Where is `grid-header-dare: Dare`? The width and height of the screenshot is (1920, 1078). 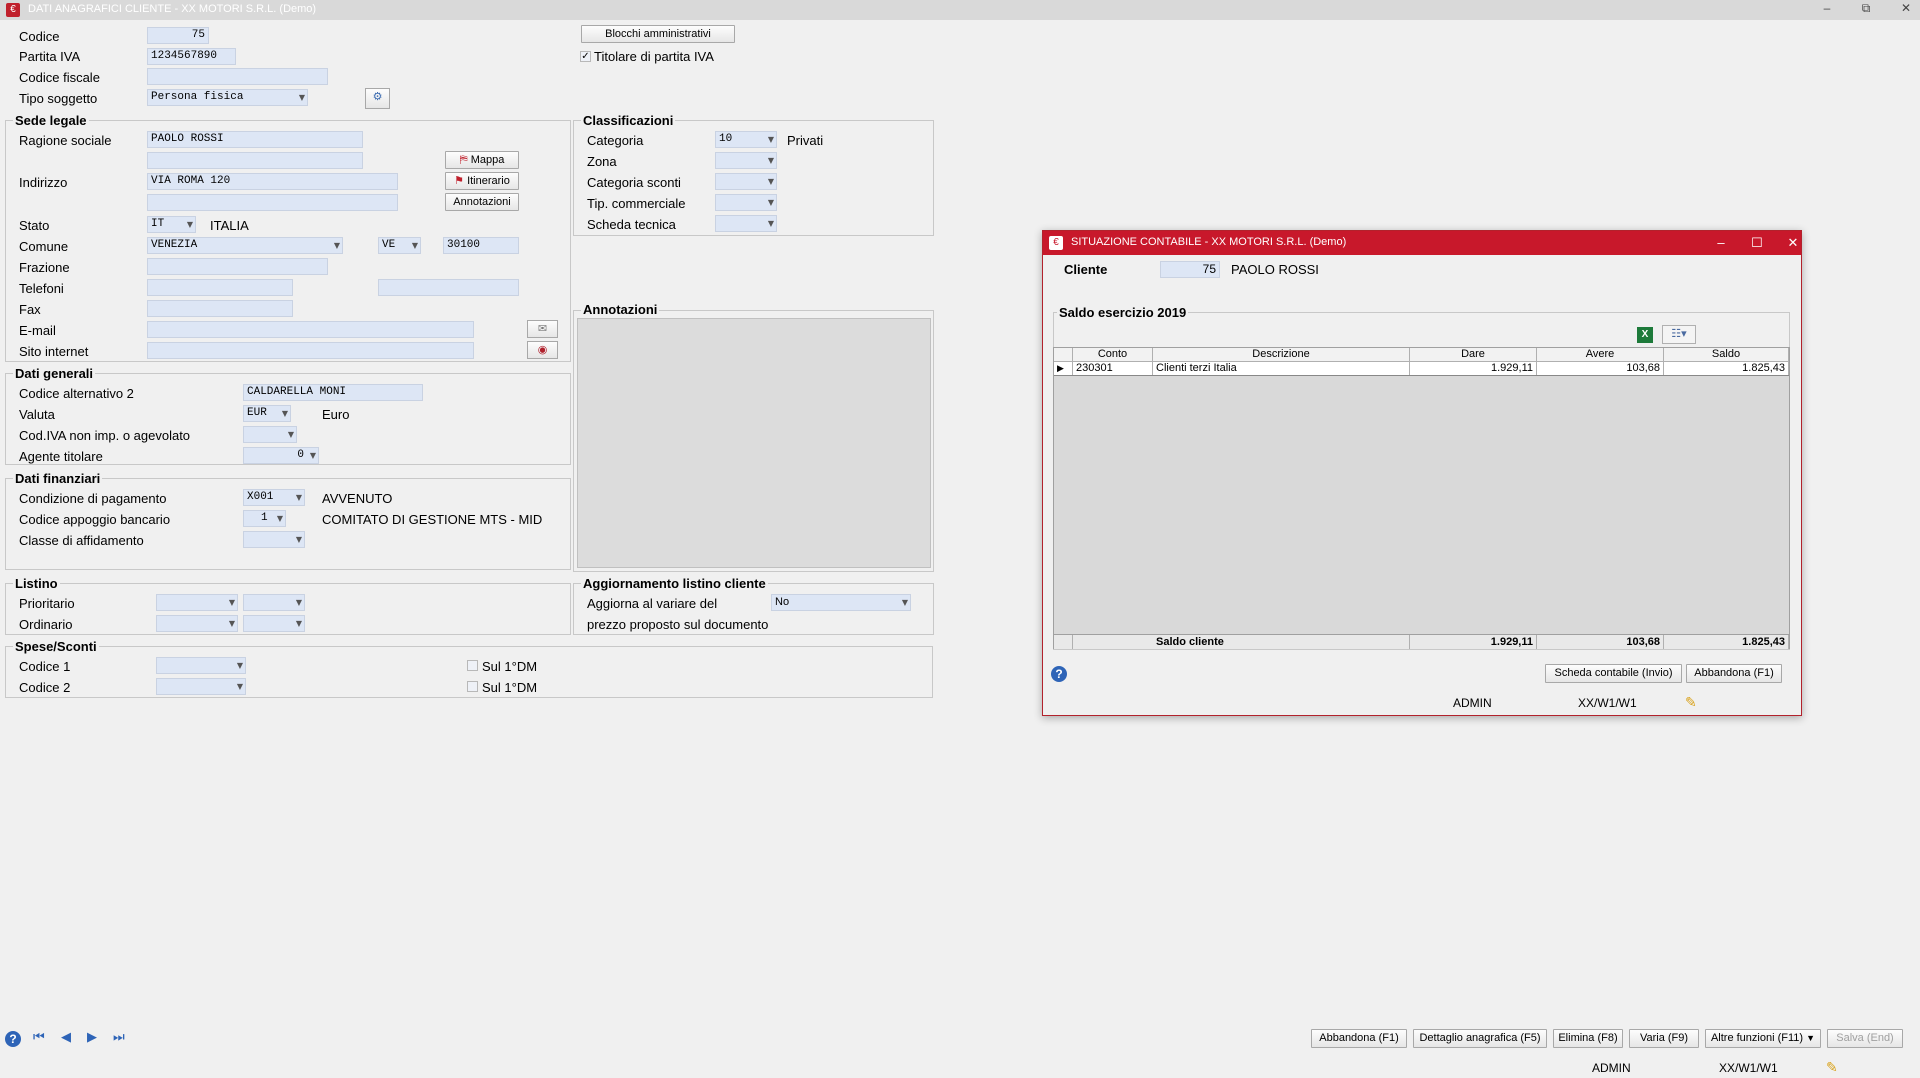 grid-header-dare: Dare is located at coordinates (1473, 355).